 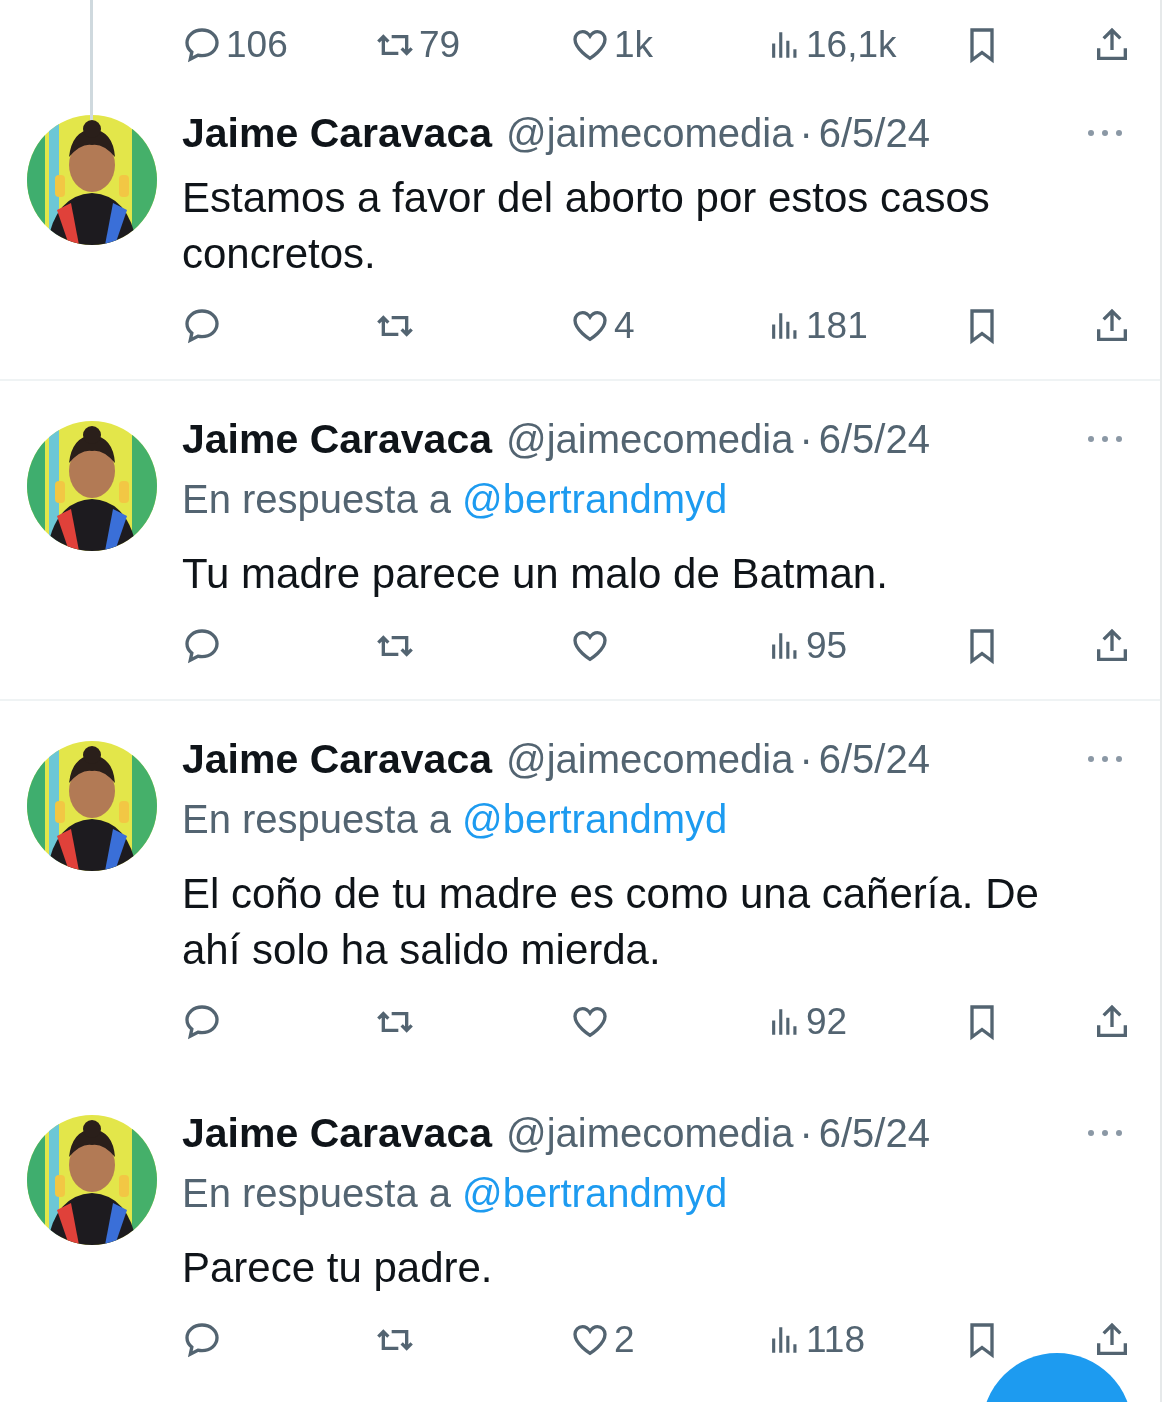 What do you see at coordinates (418, 45) in the screenshot?
I see `repost-button: 79` at bounding box center [418, 45].